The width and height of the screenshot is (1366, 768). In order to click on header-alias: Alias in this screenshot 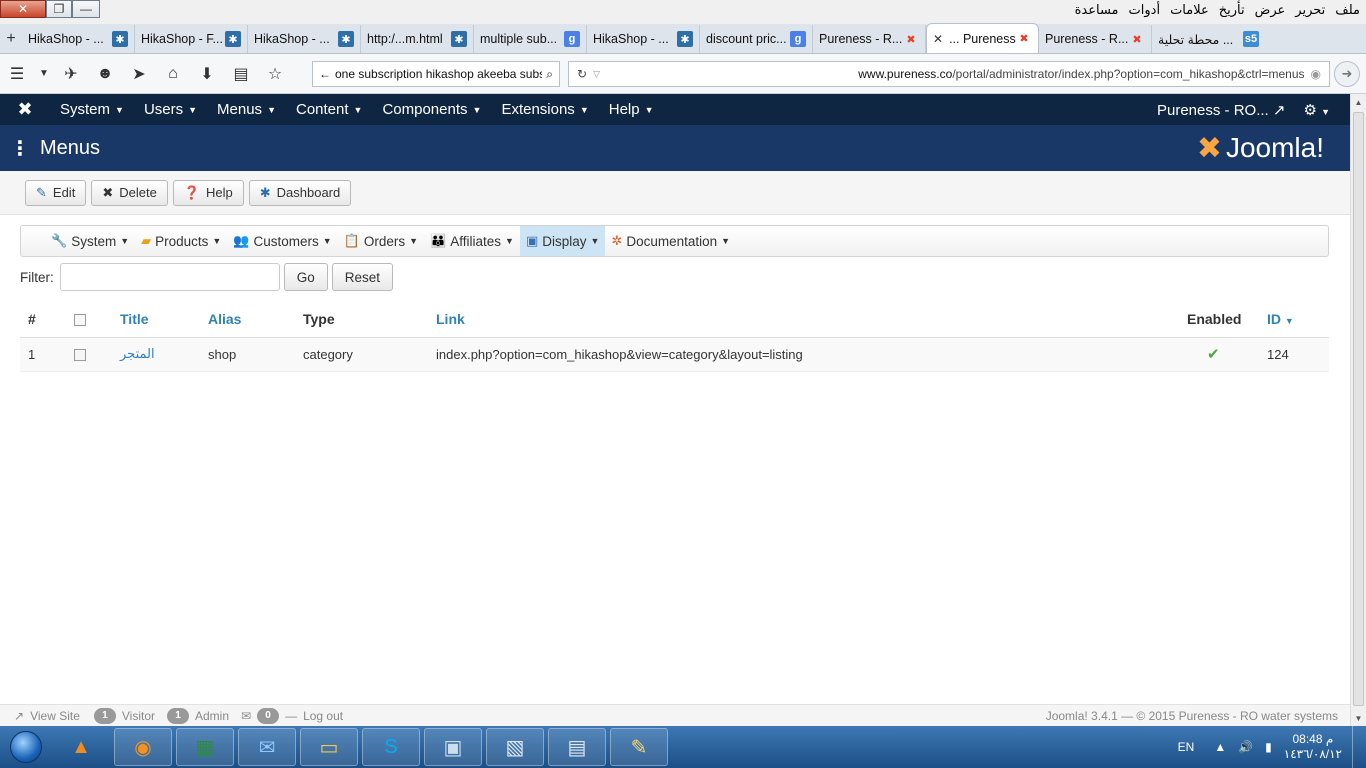, I will do `click(255, 319)`.